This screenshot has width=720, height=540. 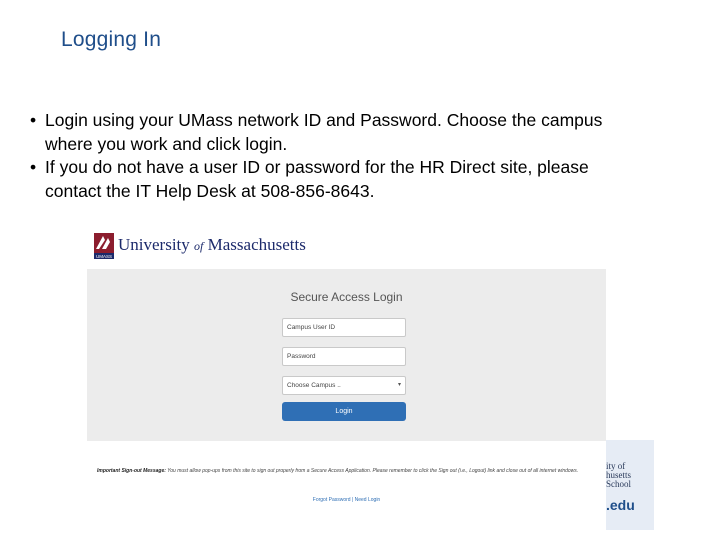 What do you see at coordinates (111, 39) in the screenshot?
I see `slide-title: Logging In` at bounding box center [111, 39].